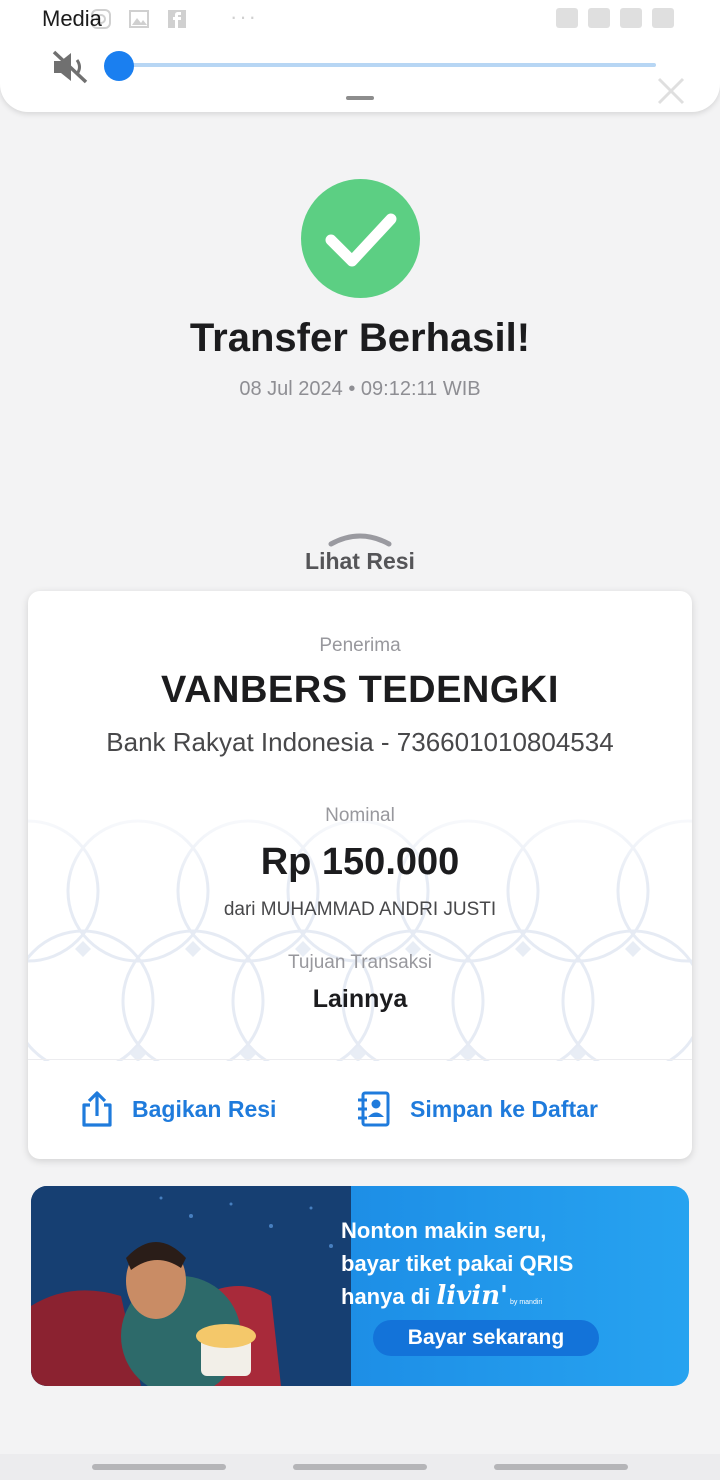  Describe the element at coordinates (599, 18) in the screenshot. I see `wifi-icon` at that location.